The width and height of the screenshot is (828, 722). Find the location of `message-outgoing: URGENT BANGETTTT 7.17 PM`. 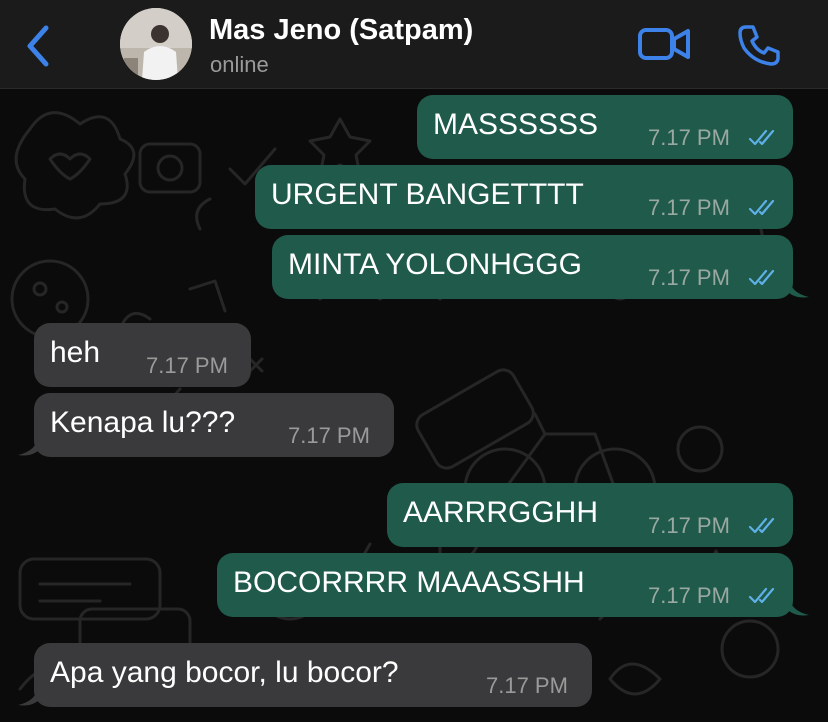

message-outgoing: URGENT BANGETTTT 7.17 PM is located at coordinates (524, 197).